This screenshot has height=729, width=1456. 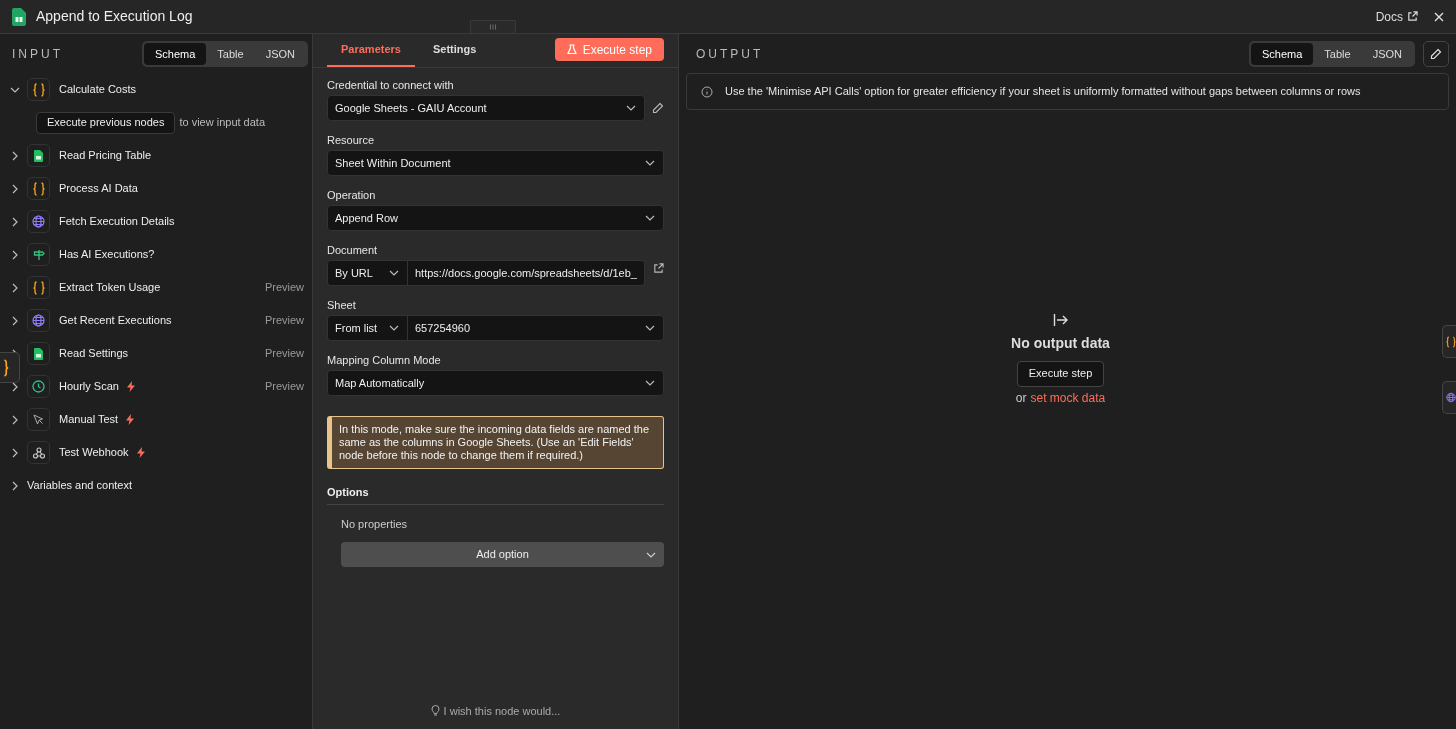 I want to click on signpost-icon, so click(x=38, y=254).